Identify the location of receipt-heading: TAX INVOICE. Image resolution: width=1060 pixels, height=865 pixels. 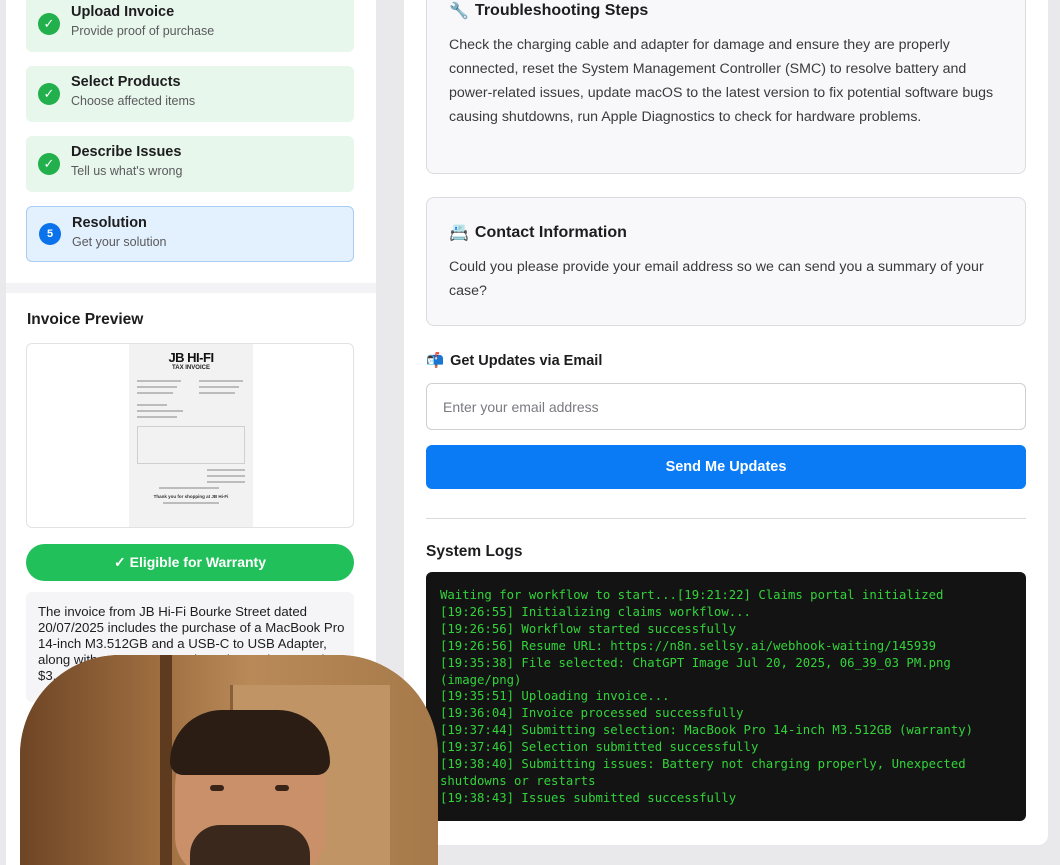
(191, 368).